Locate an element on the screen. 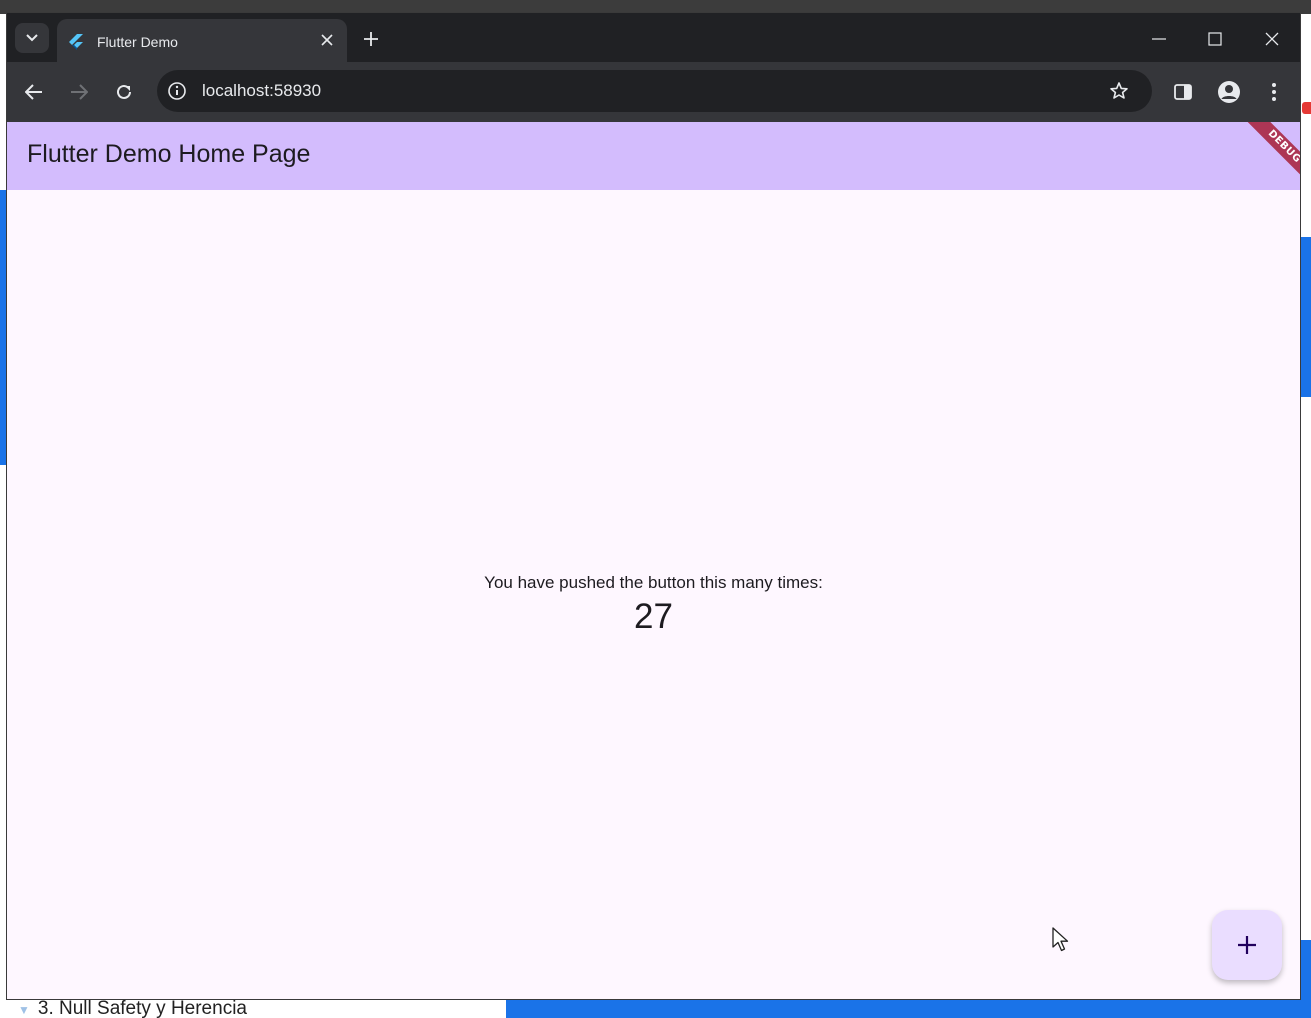 The width and height of the screenshot is (1311, 1018). site-info-button is located at coordinates (177, 91).